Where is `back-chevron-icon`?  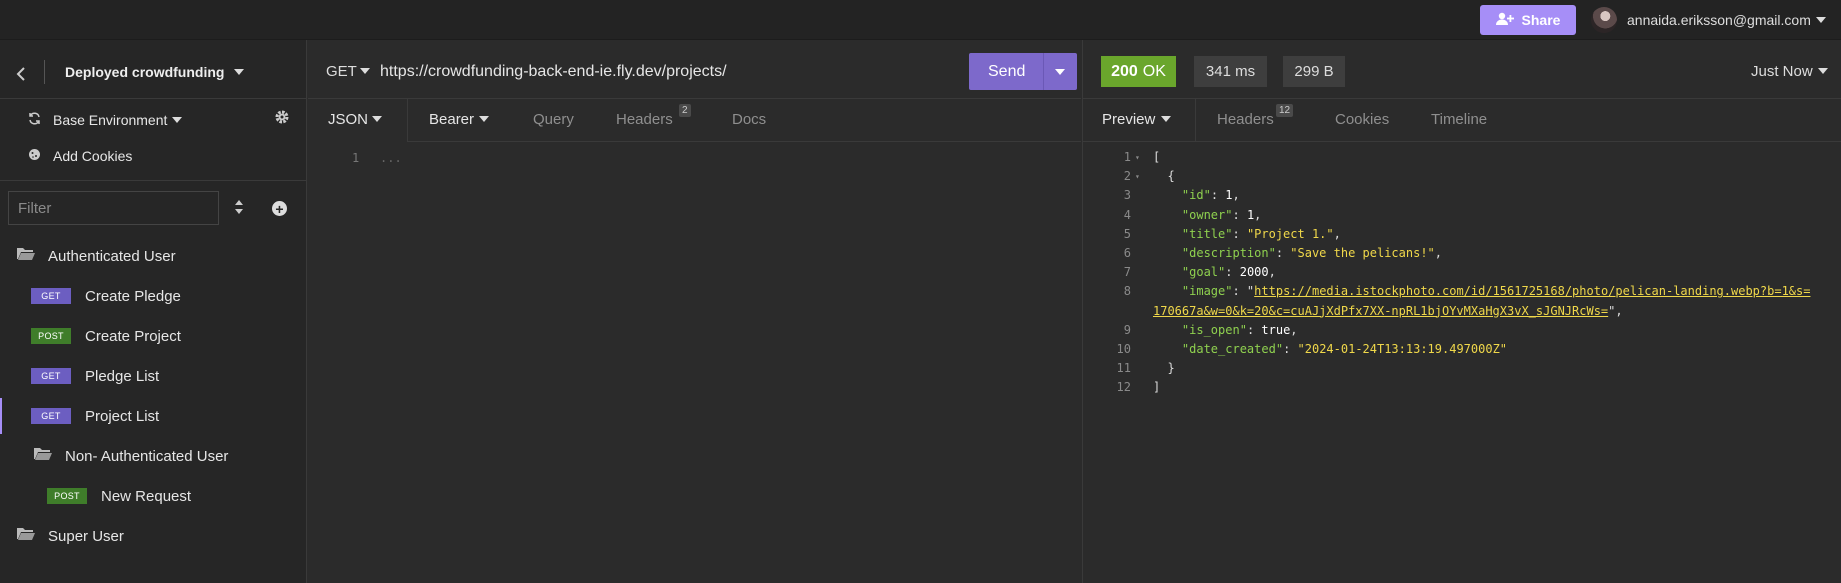 back-chevron-icon is located at coordinates (21, 75).